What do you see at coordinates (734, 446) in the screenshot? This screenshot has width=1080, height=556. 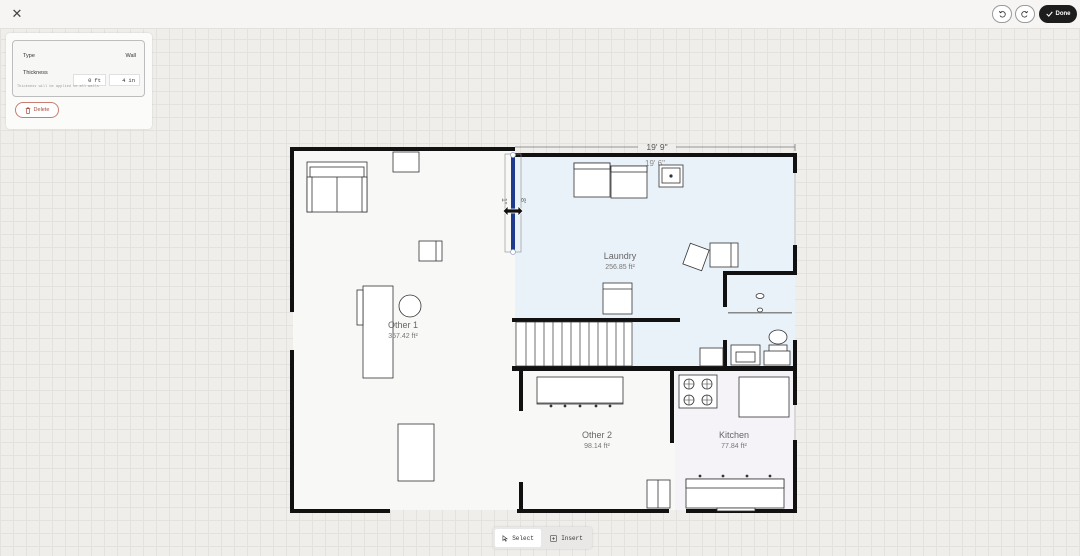 I see `room-area-kitchen: 77.84 ft²` at bounding box center [734, 446].